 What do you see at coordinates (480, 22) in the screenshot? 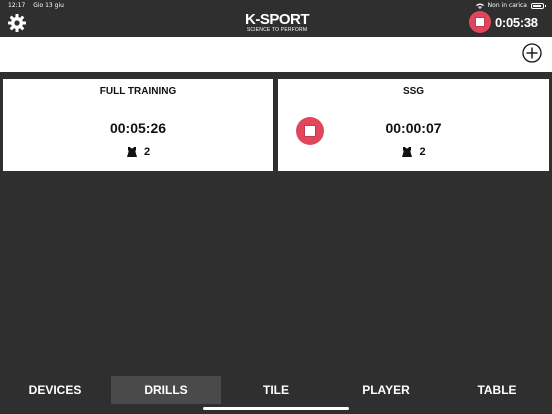
I see `session-stop-button` at bounding box center [480, 22].